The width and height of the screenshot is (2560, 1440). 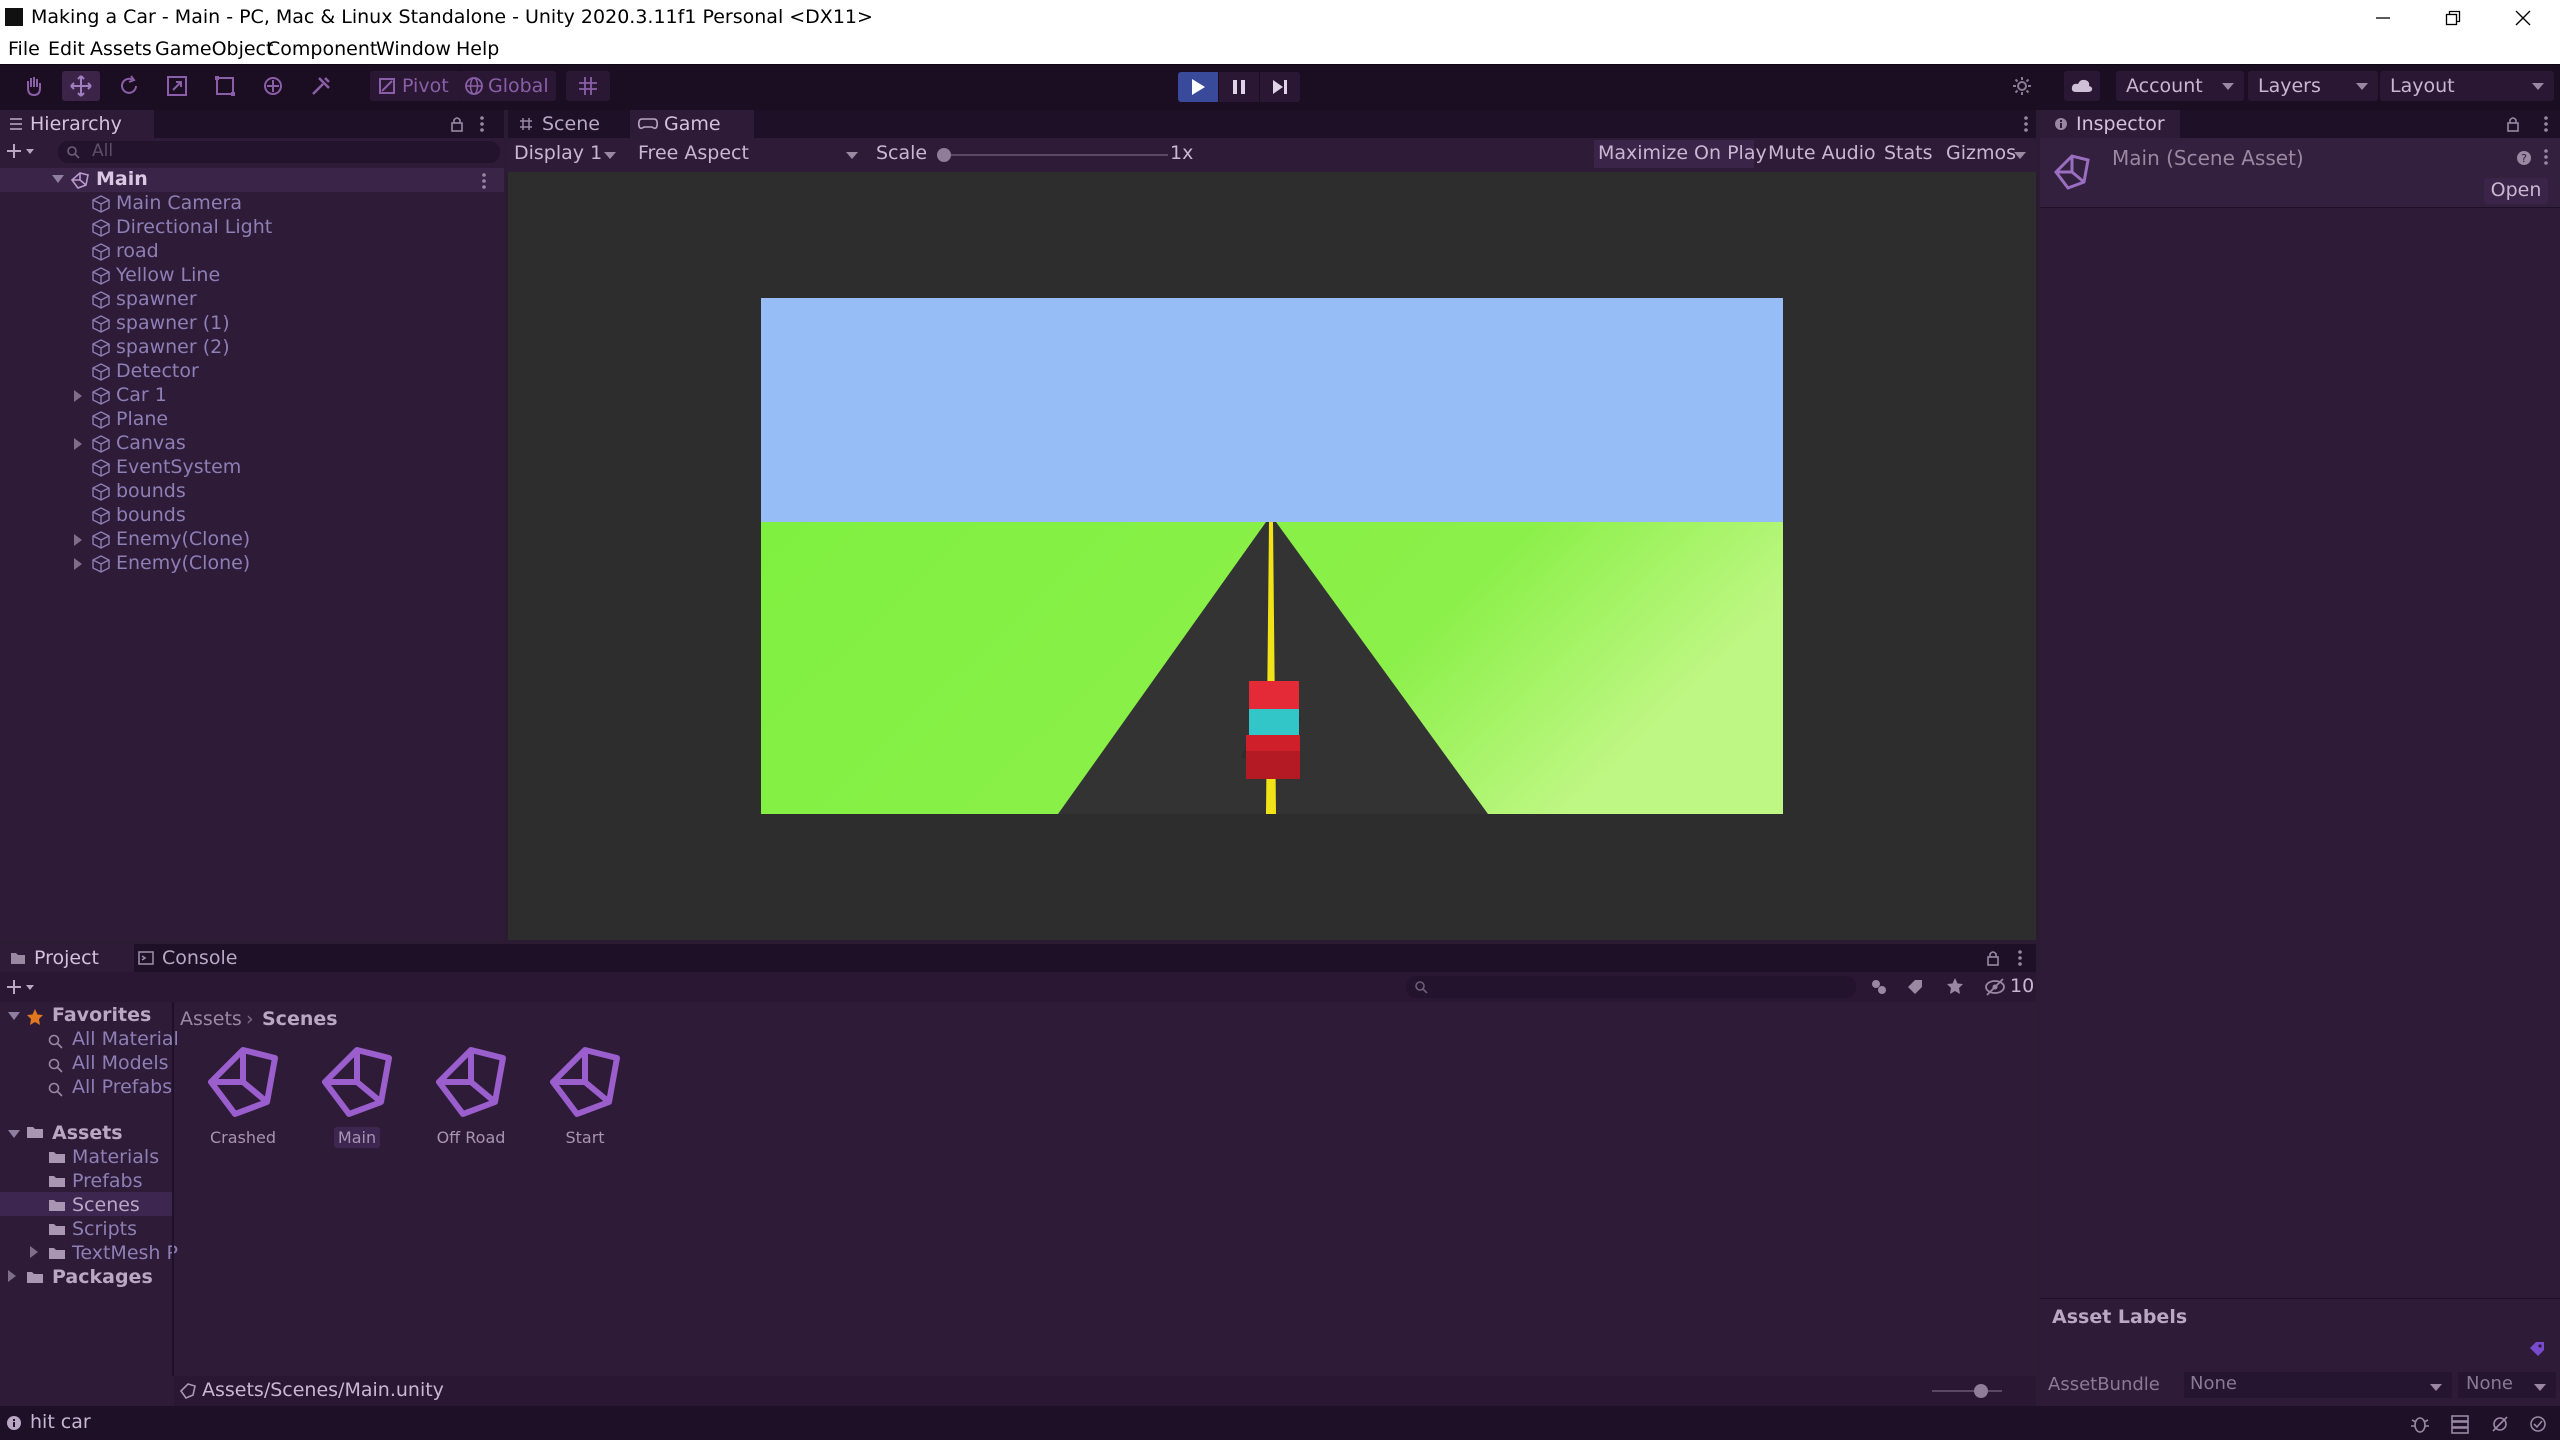 I want to click on packages-expand-icon, so click(x=12, y=1276).